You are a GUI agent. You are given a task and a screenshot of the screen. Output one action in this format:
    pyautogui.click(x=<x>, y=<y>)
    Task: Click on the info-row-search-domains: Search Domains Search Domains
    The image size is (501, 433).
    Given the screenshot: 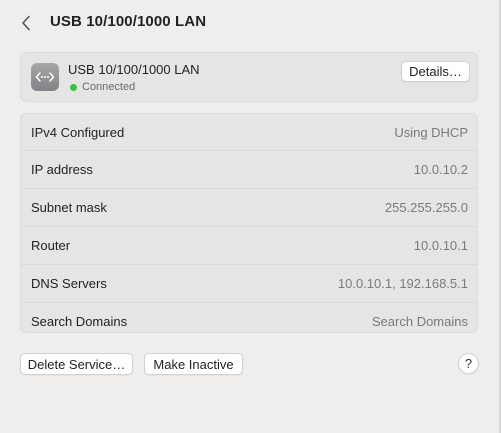 What is the action you would take?
    pyautogui.click(x=249, y=321)
    